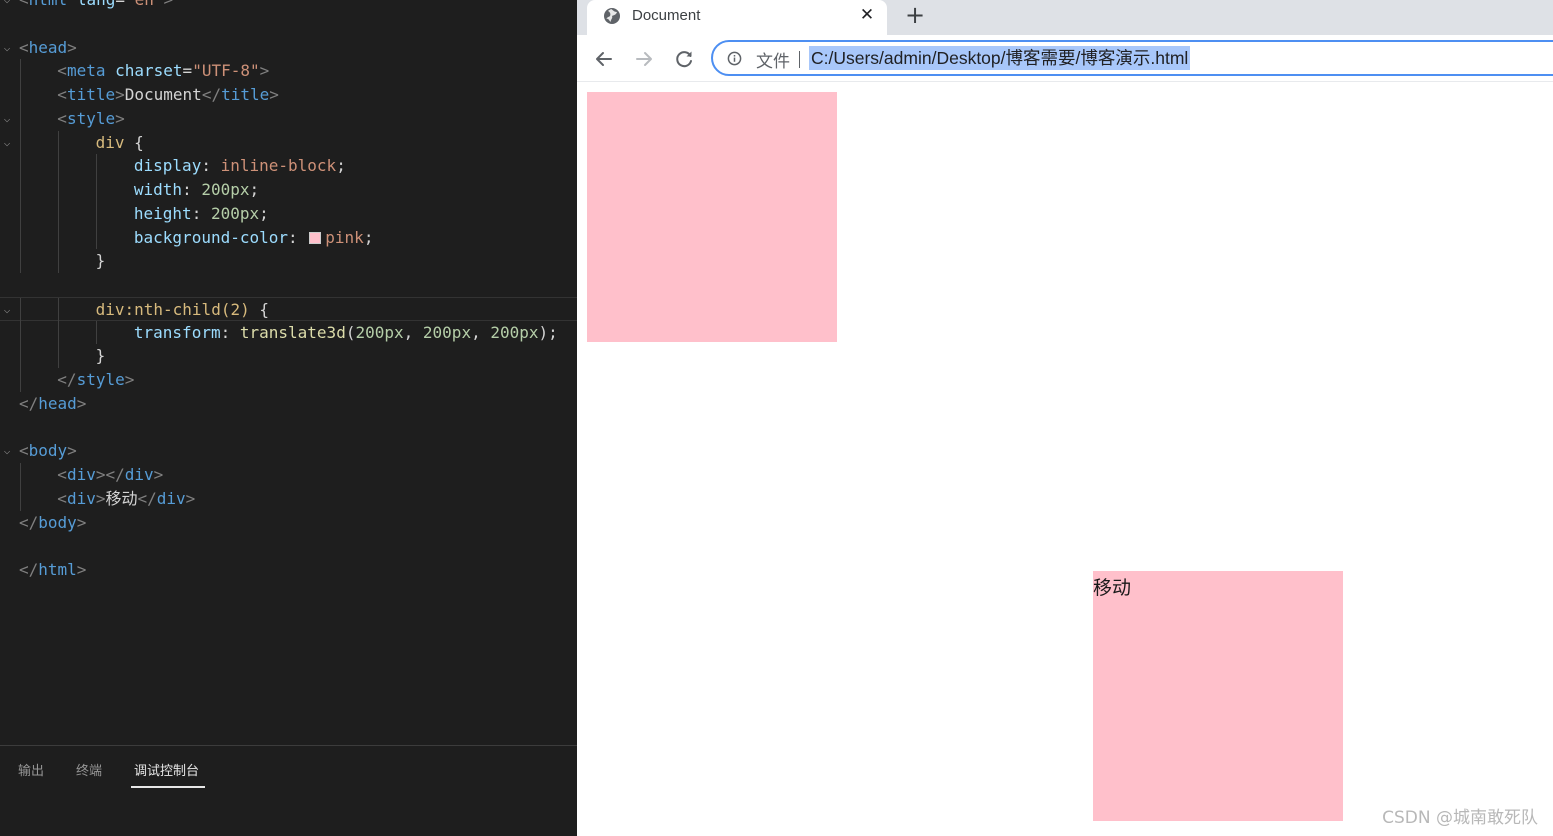 Image resolution: width=1553 pixels, height=836 pixels. I want to click on code-line: <title>Document</title>, so click(288, 95).